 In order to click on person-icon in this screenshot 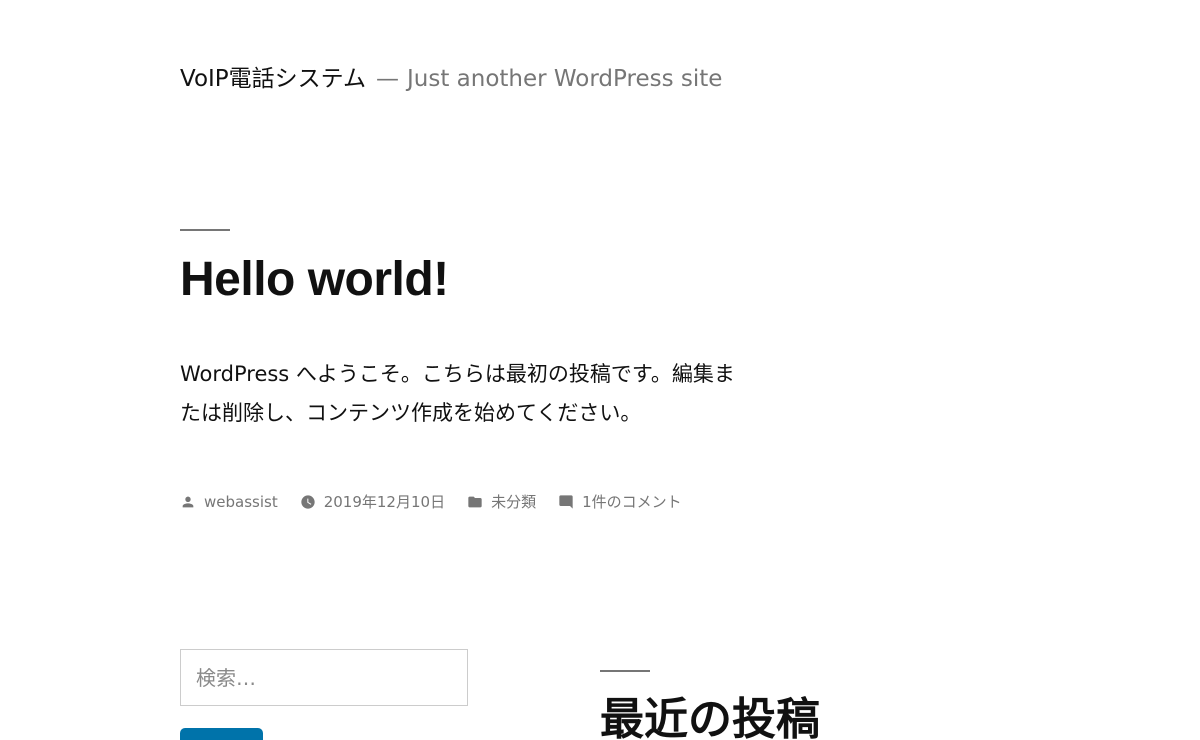, I will do `click(188, 502)`.